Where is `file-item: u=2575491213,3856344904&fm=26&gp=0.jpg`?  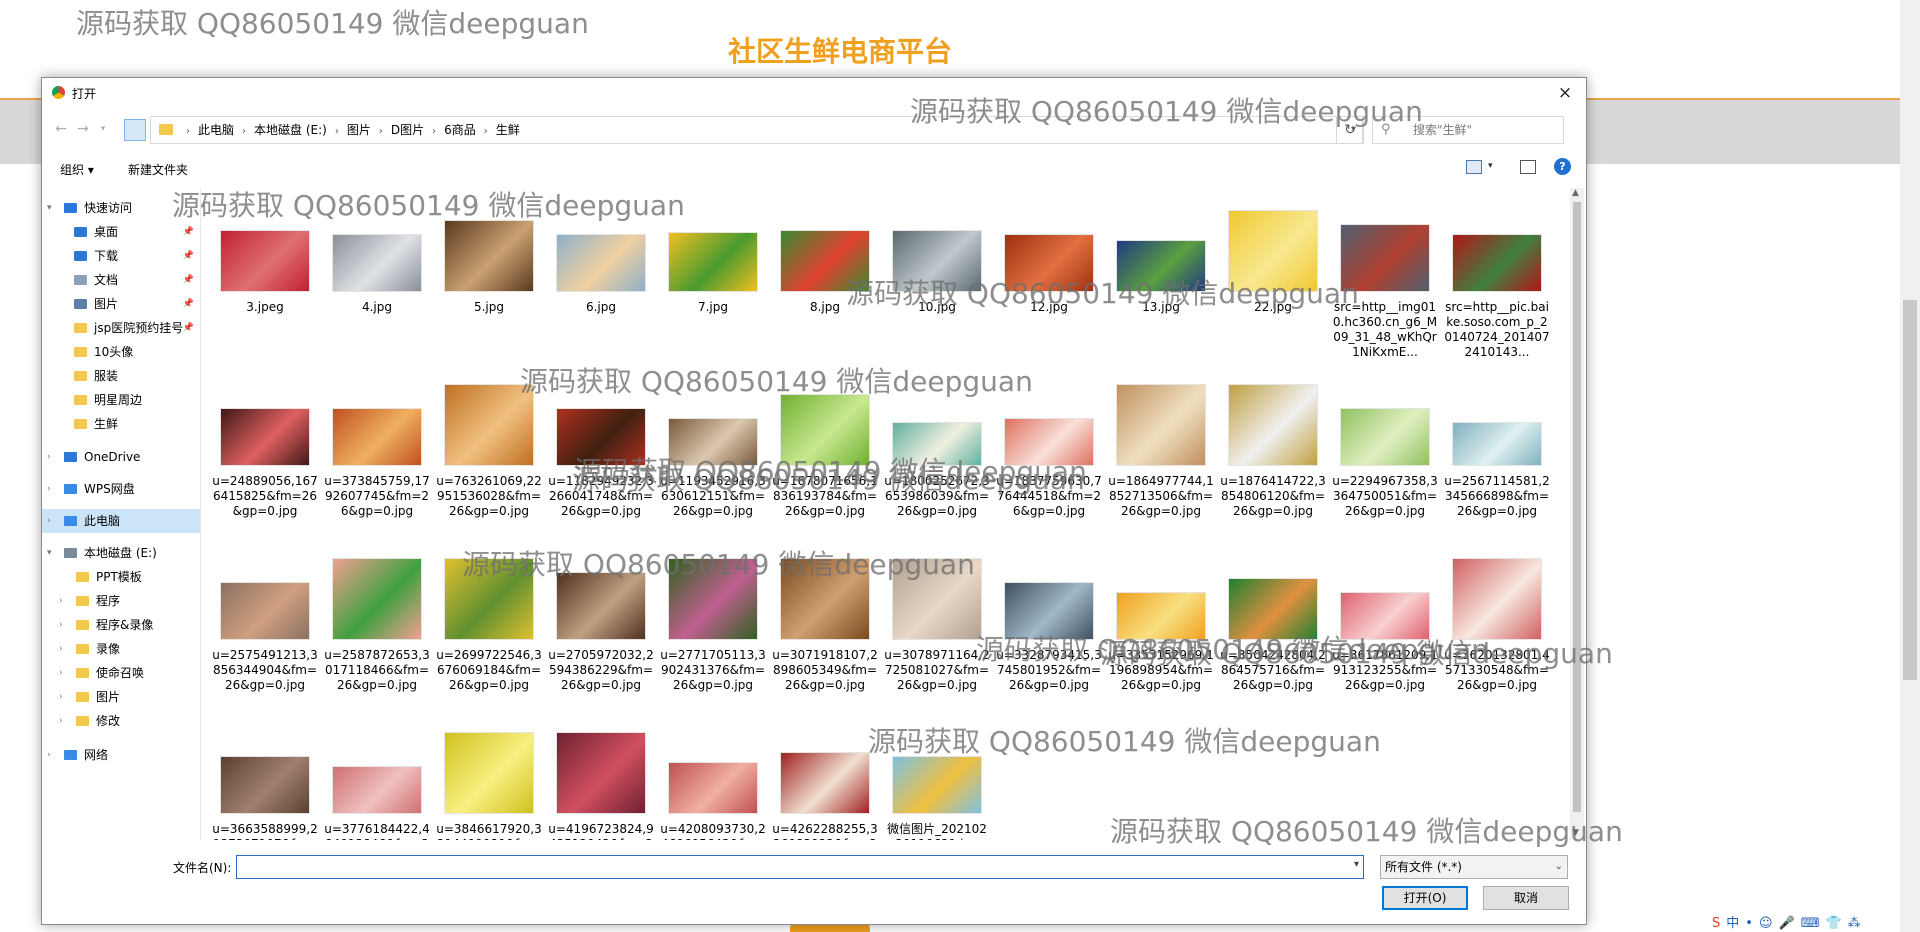 file-item: u=2575491213,3856344904&fm=26&gp=0.jpg is located at coordinates (265, 628).